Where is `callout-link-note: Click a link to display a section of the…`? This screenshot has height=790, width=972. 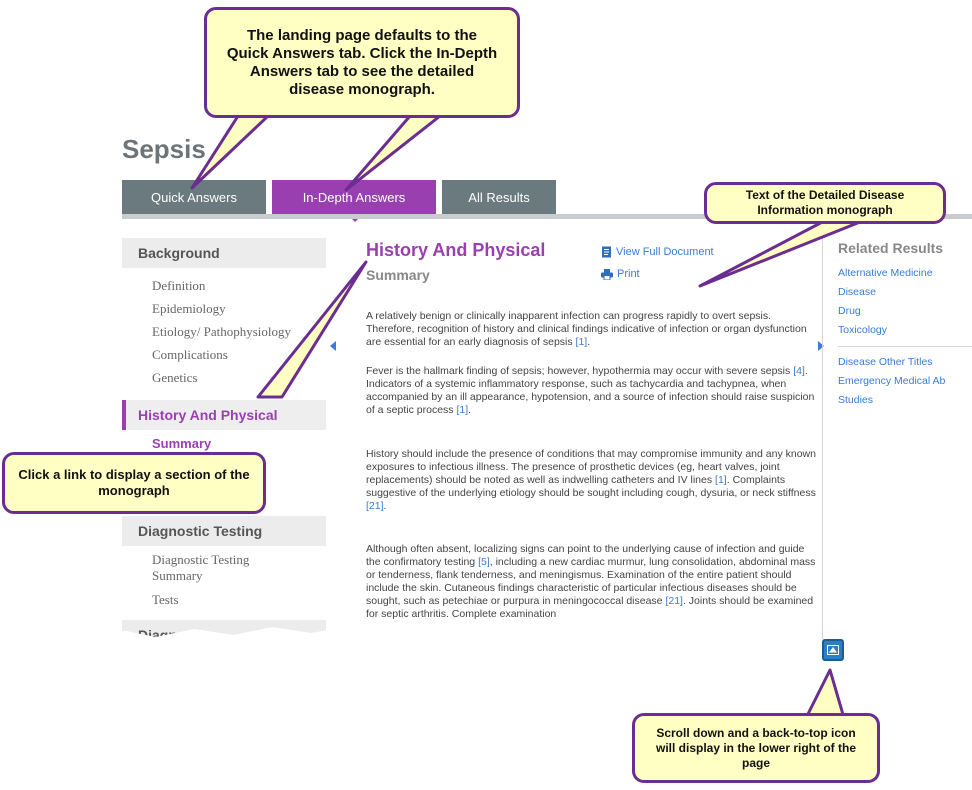
callout-link-note: Click a link to display a section of the… is located at coordinates (134, 483).